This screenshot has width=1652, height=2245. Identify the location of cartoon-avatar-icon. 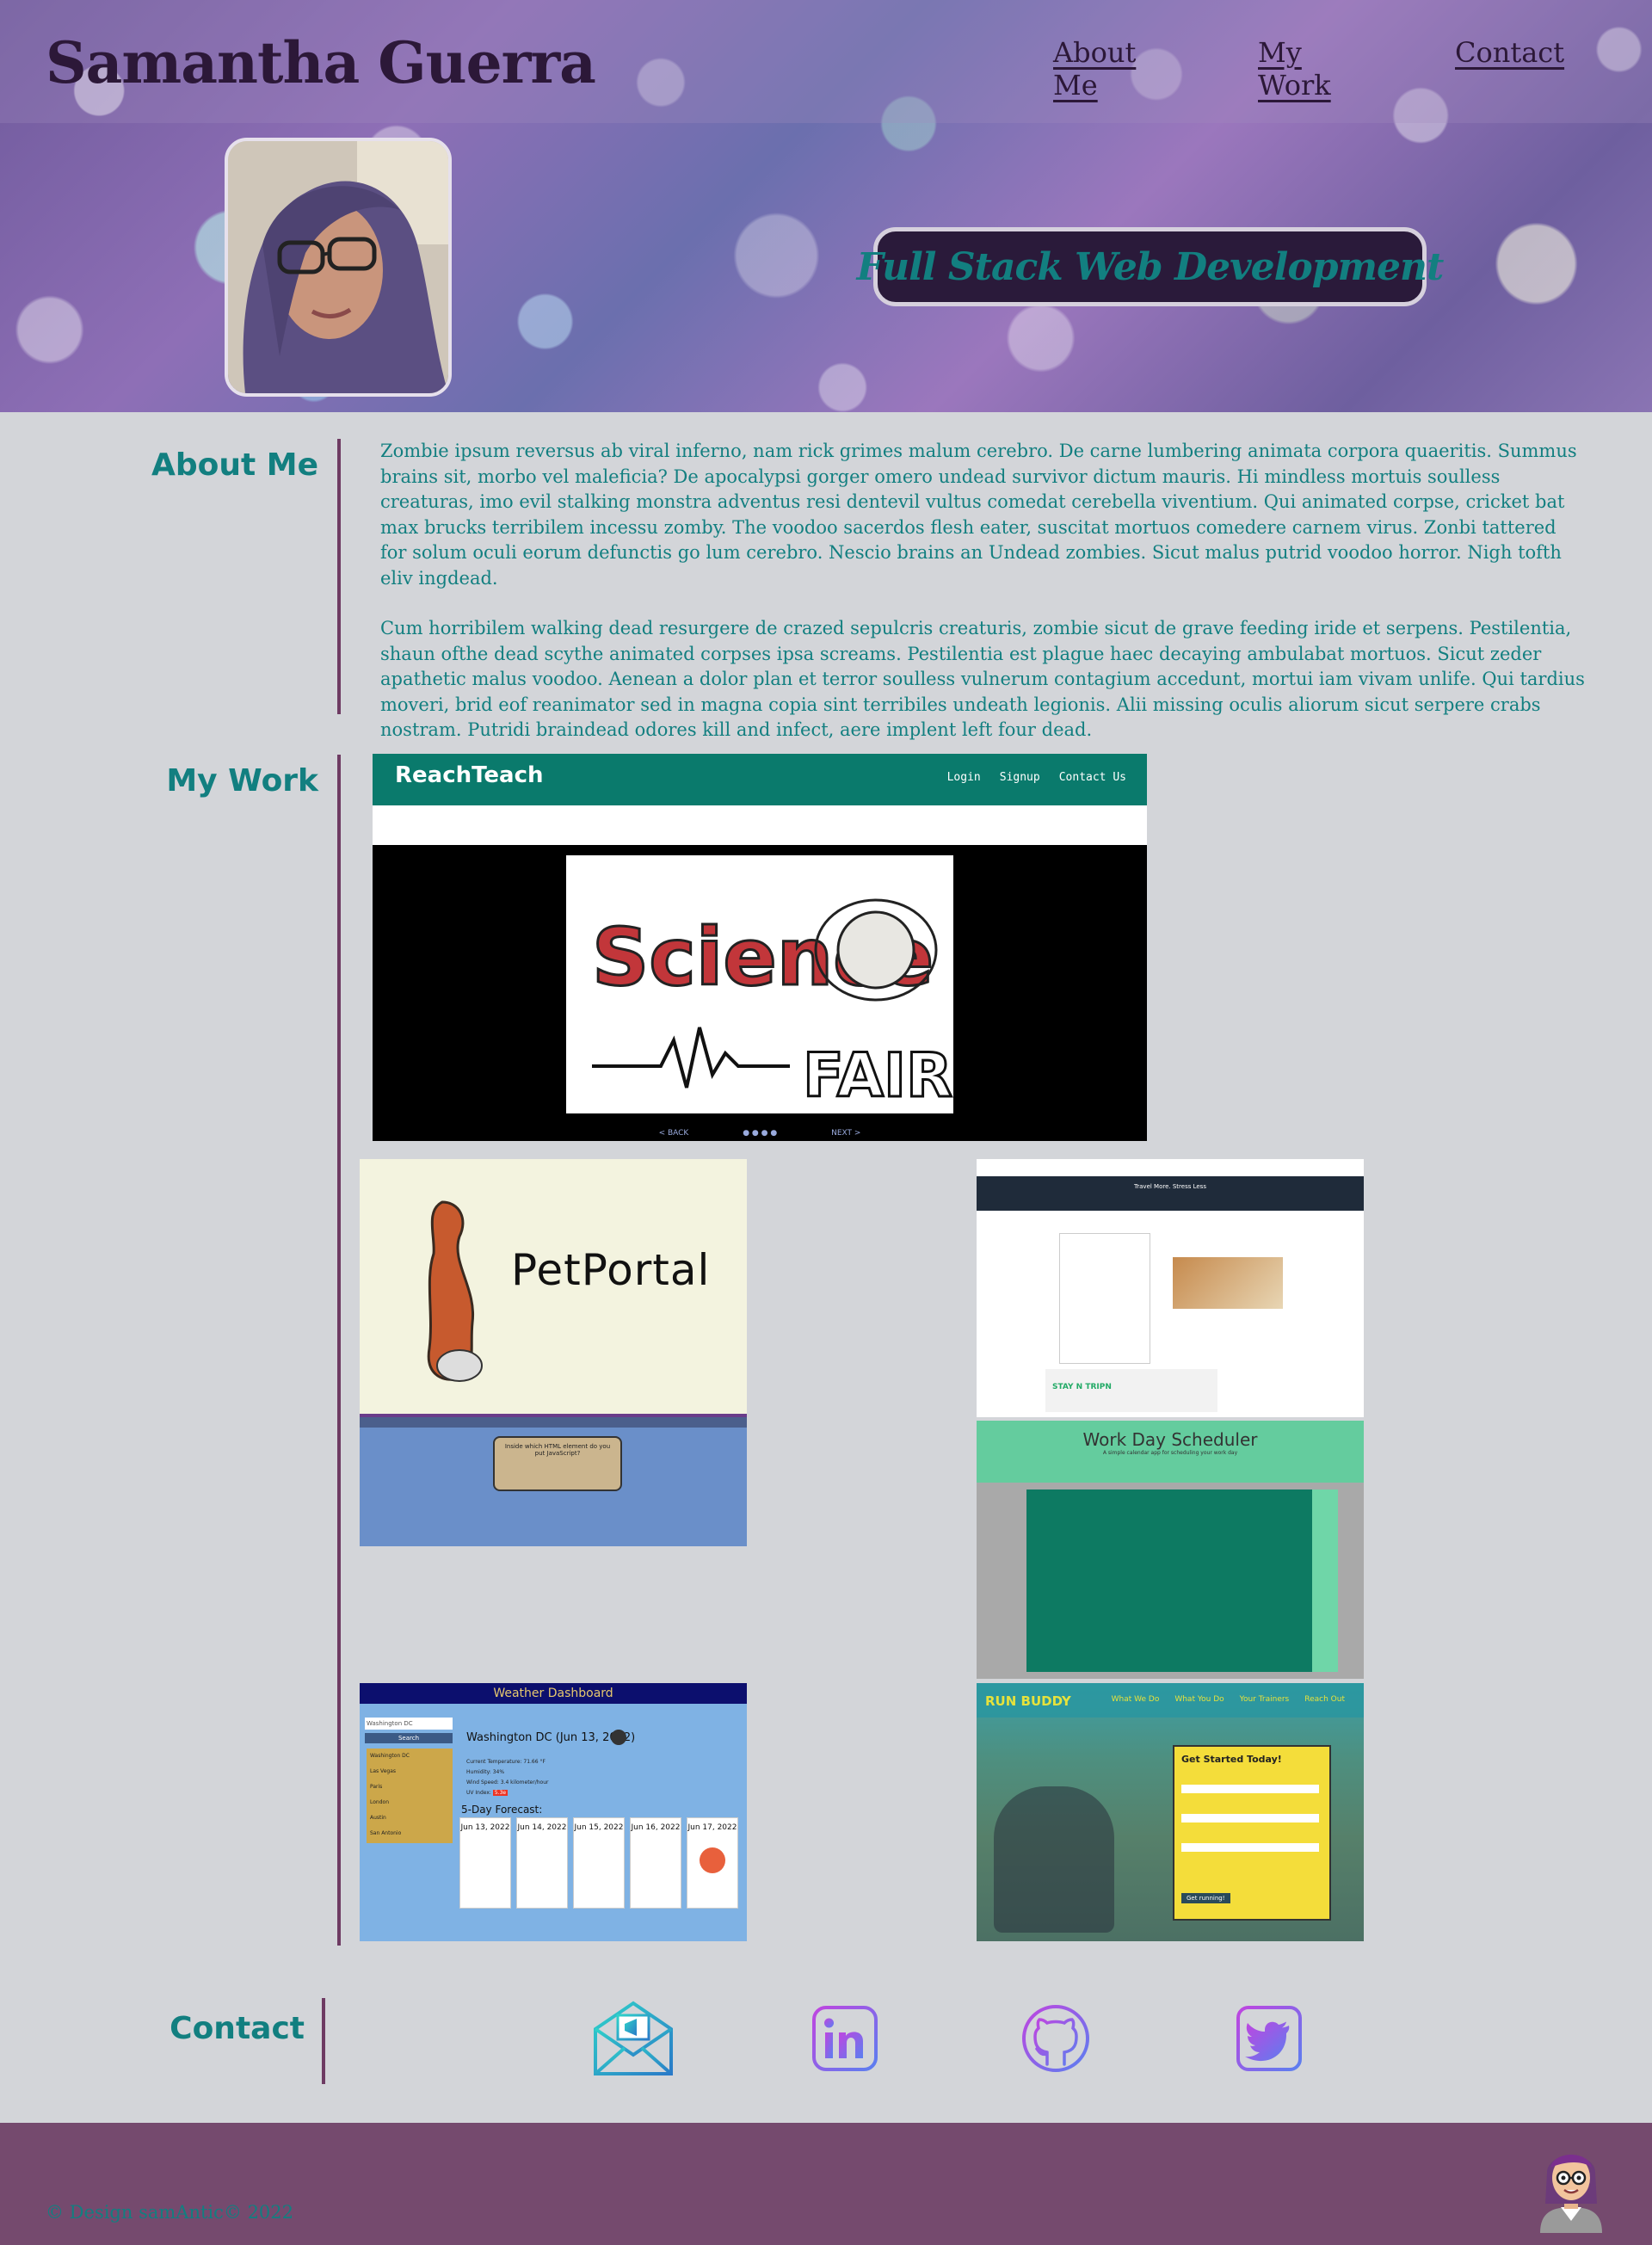
(1571, 2185).